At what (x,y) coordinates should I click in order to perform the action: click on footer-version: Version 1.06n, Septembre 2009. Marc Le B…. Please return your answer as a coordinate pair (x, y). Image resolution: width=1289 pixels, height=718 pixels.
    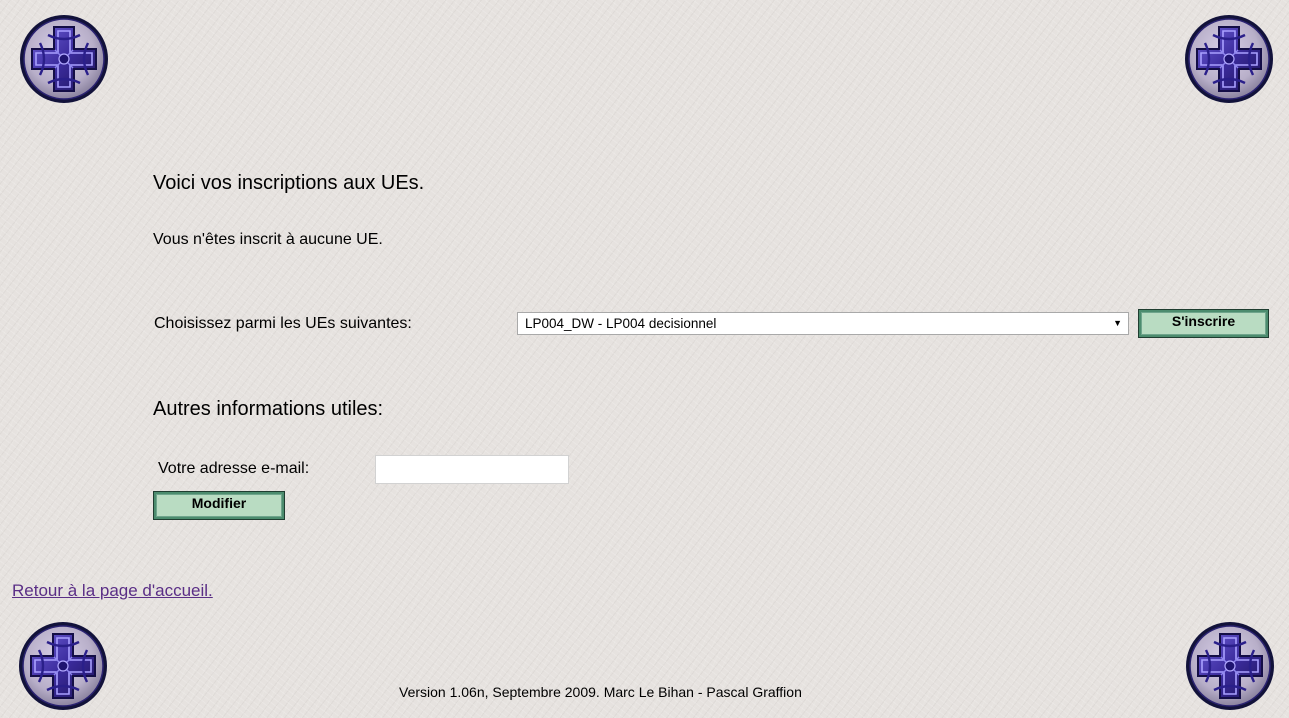
    Looking at the image, I should click on (600, 692).